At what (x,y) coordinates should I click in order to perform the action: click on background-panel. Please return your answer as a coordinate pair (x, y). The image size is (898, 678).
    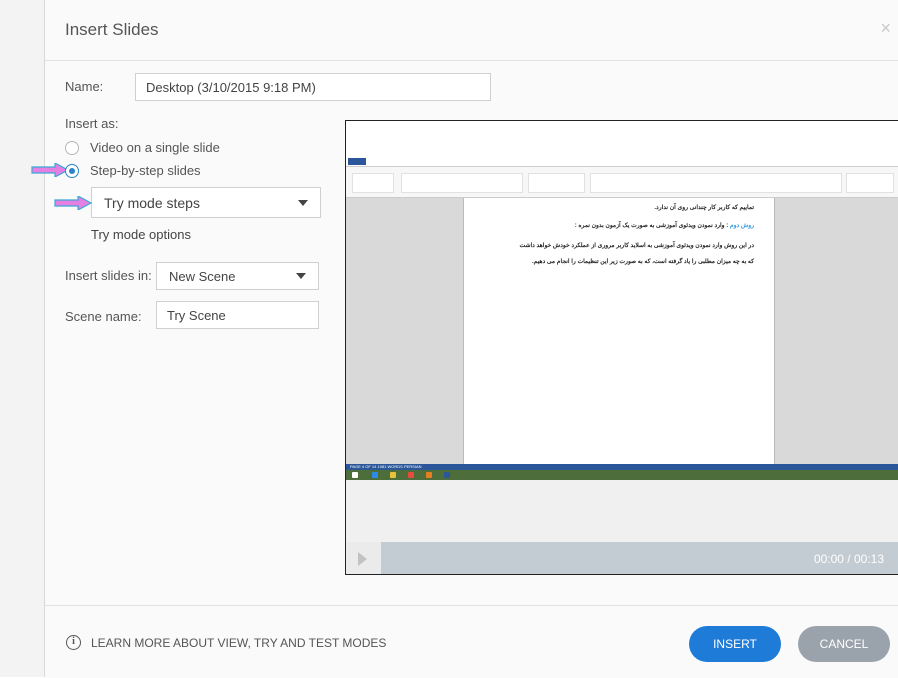
    Looking at the image, I should click on (22, 338).